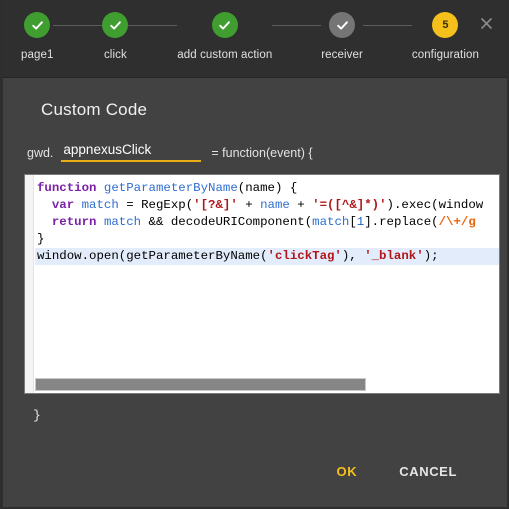  What do you see at coordinates (37, 415) in the screenshot?
I see `closing-brace-label: }` at bounding box center [37, 415].